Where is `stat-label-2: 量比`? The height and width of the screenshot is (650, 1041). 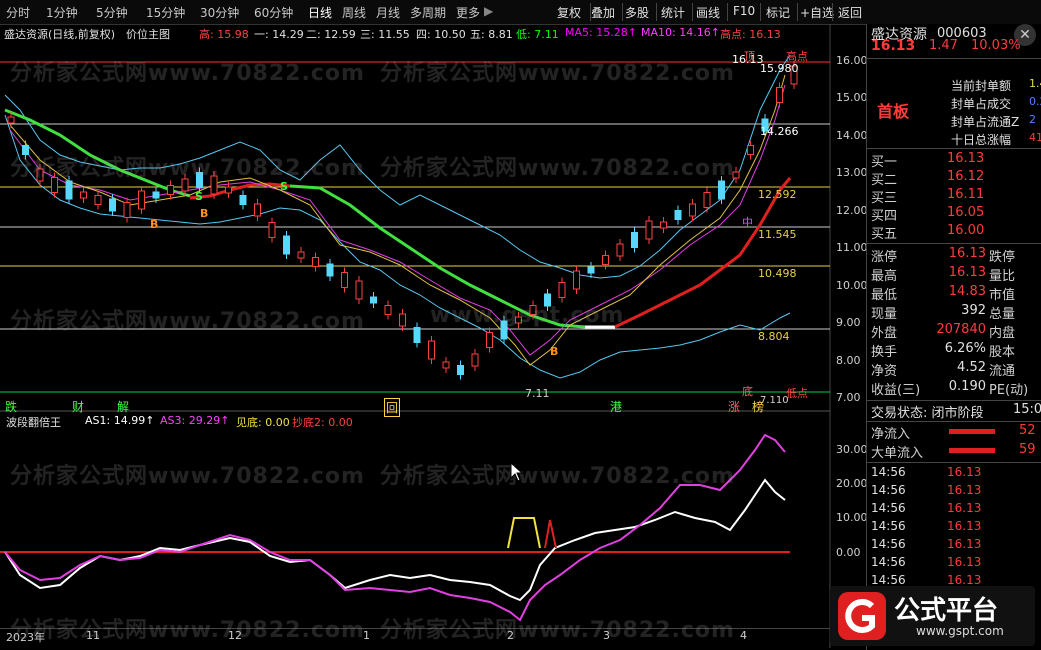 stat-label-2: 量比 is located at coordinates (1002, 276).